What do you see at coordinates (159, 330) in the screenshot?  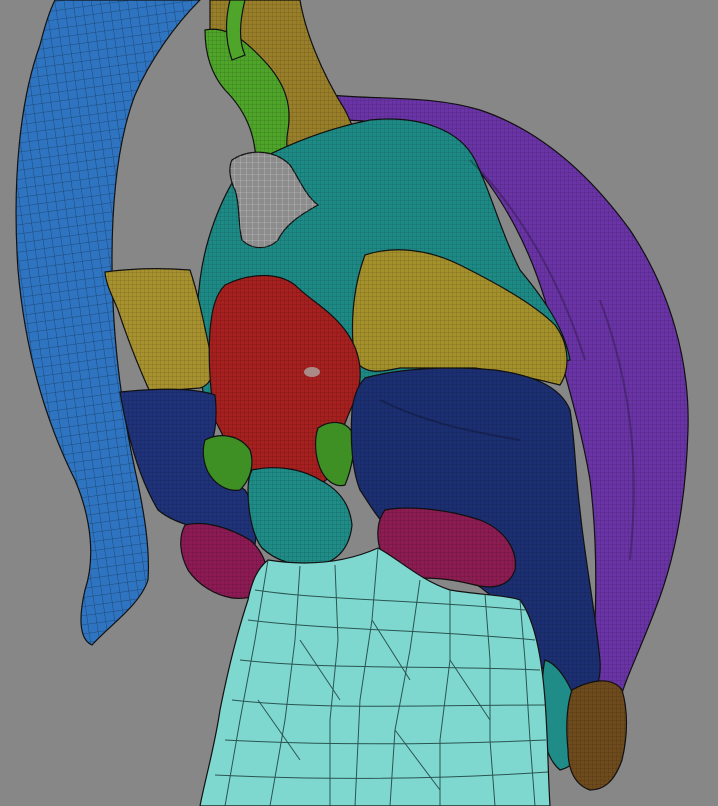 I see `olive-left-lobe-mesh` at bounding box center [159, 330].